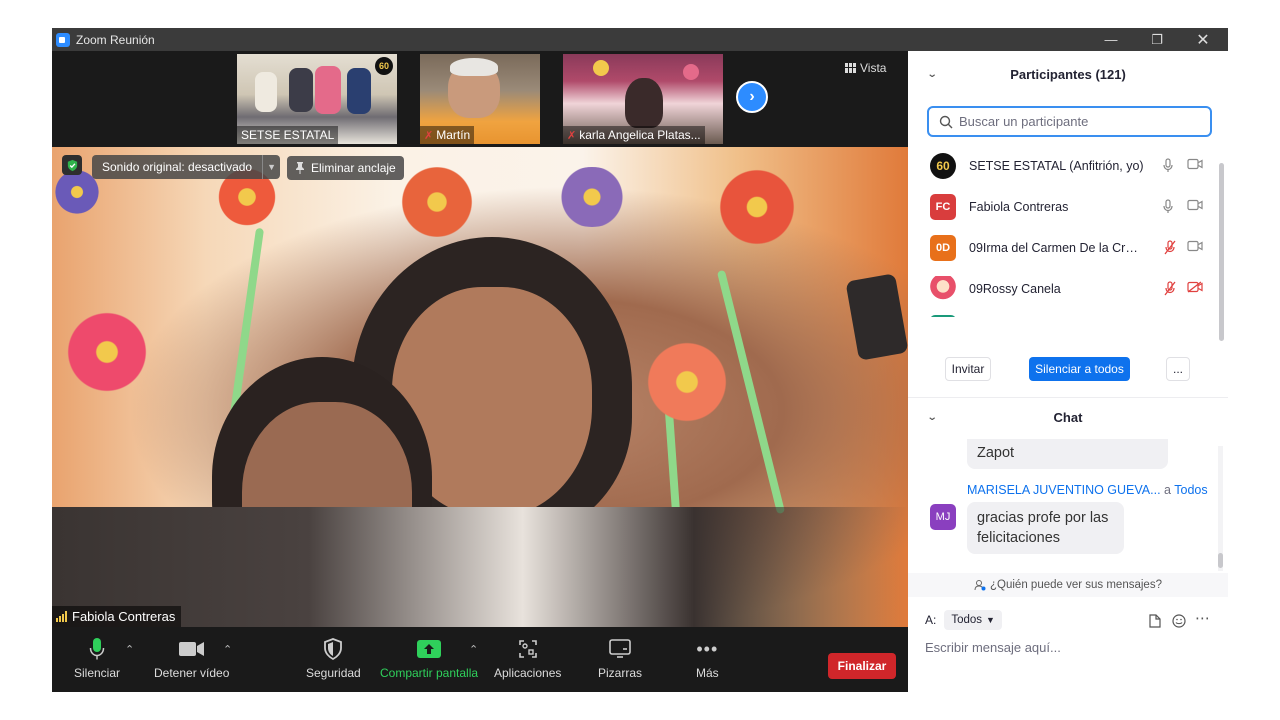  What do you see at coordinates (1191, 490) in the screenshot?
I see `sender-to-target: Todos` at bounding box center [1191, 490].